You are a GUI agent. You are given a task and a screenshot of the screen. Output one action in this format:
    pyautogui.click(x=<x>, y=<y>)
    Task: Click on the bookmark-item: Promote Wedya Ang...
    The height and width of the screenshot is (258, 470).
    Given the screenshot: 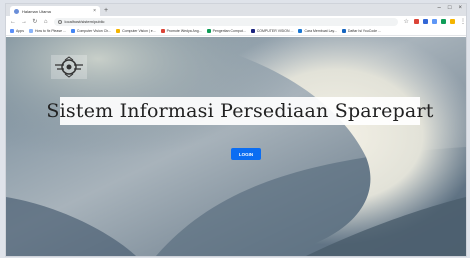 What is the action you would take?
    pyautogui.click(x=181, y=31)
    